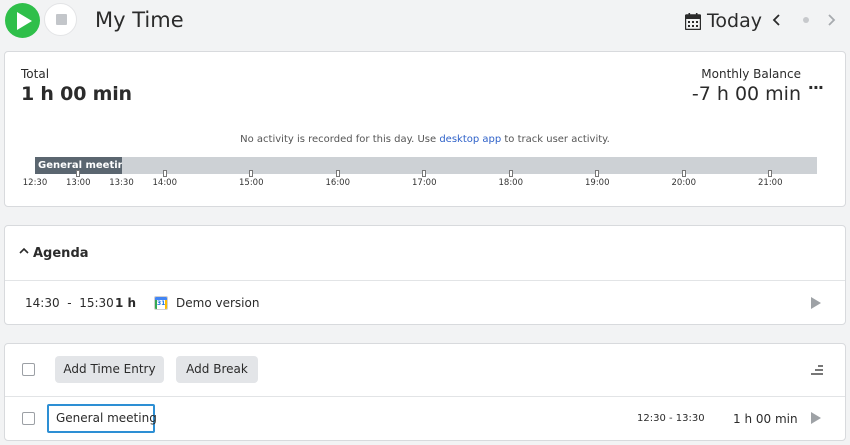 The width and height of the screenshot is (850, 445). Describe the element at coordinates (734, 21) in the screenshot. I see `date-label: Today` at that location.